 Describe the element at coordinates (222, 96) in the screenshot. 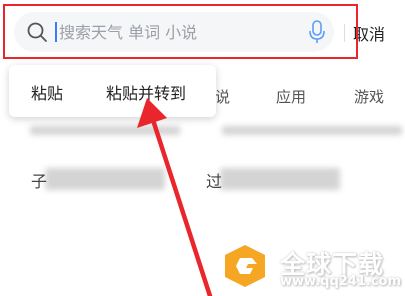

I see `tab-novels: 说` at that location.